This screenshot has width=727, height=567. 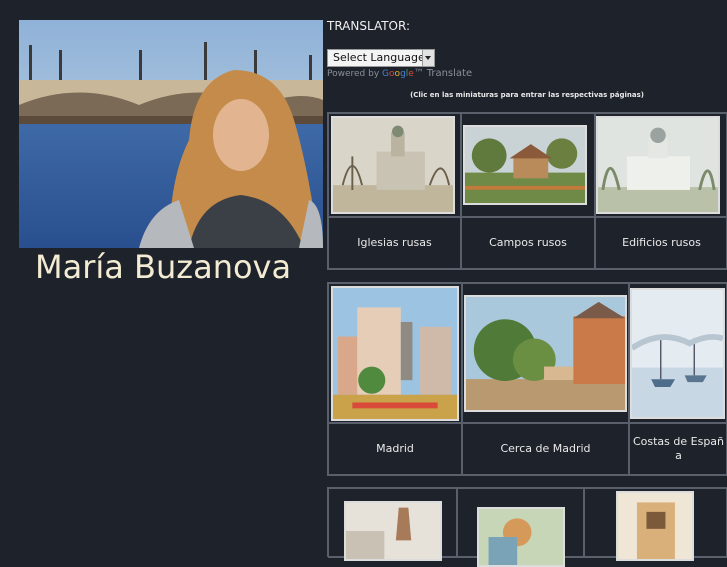 I want to click on language-select-value: Select Language, so click(x=379, y=57).